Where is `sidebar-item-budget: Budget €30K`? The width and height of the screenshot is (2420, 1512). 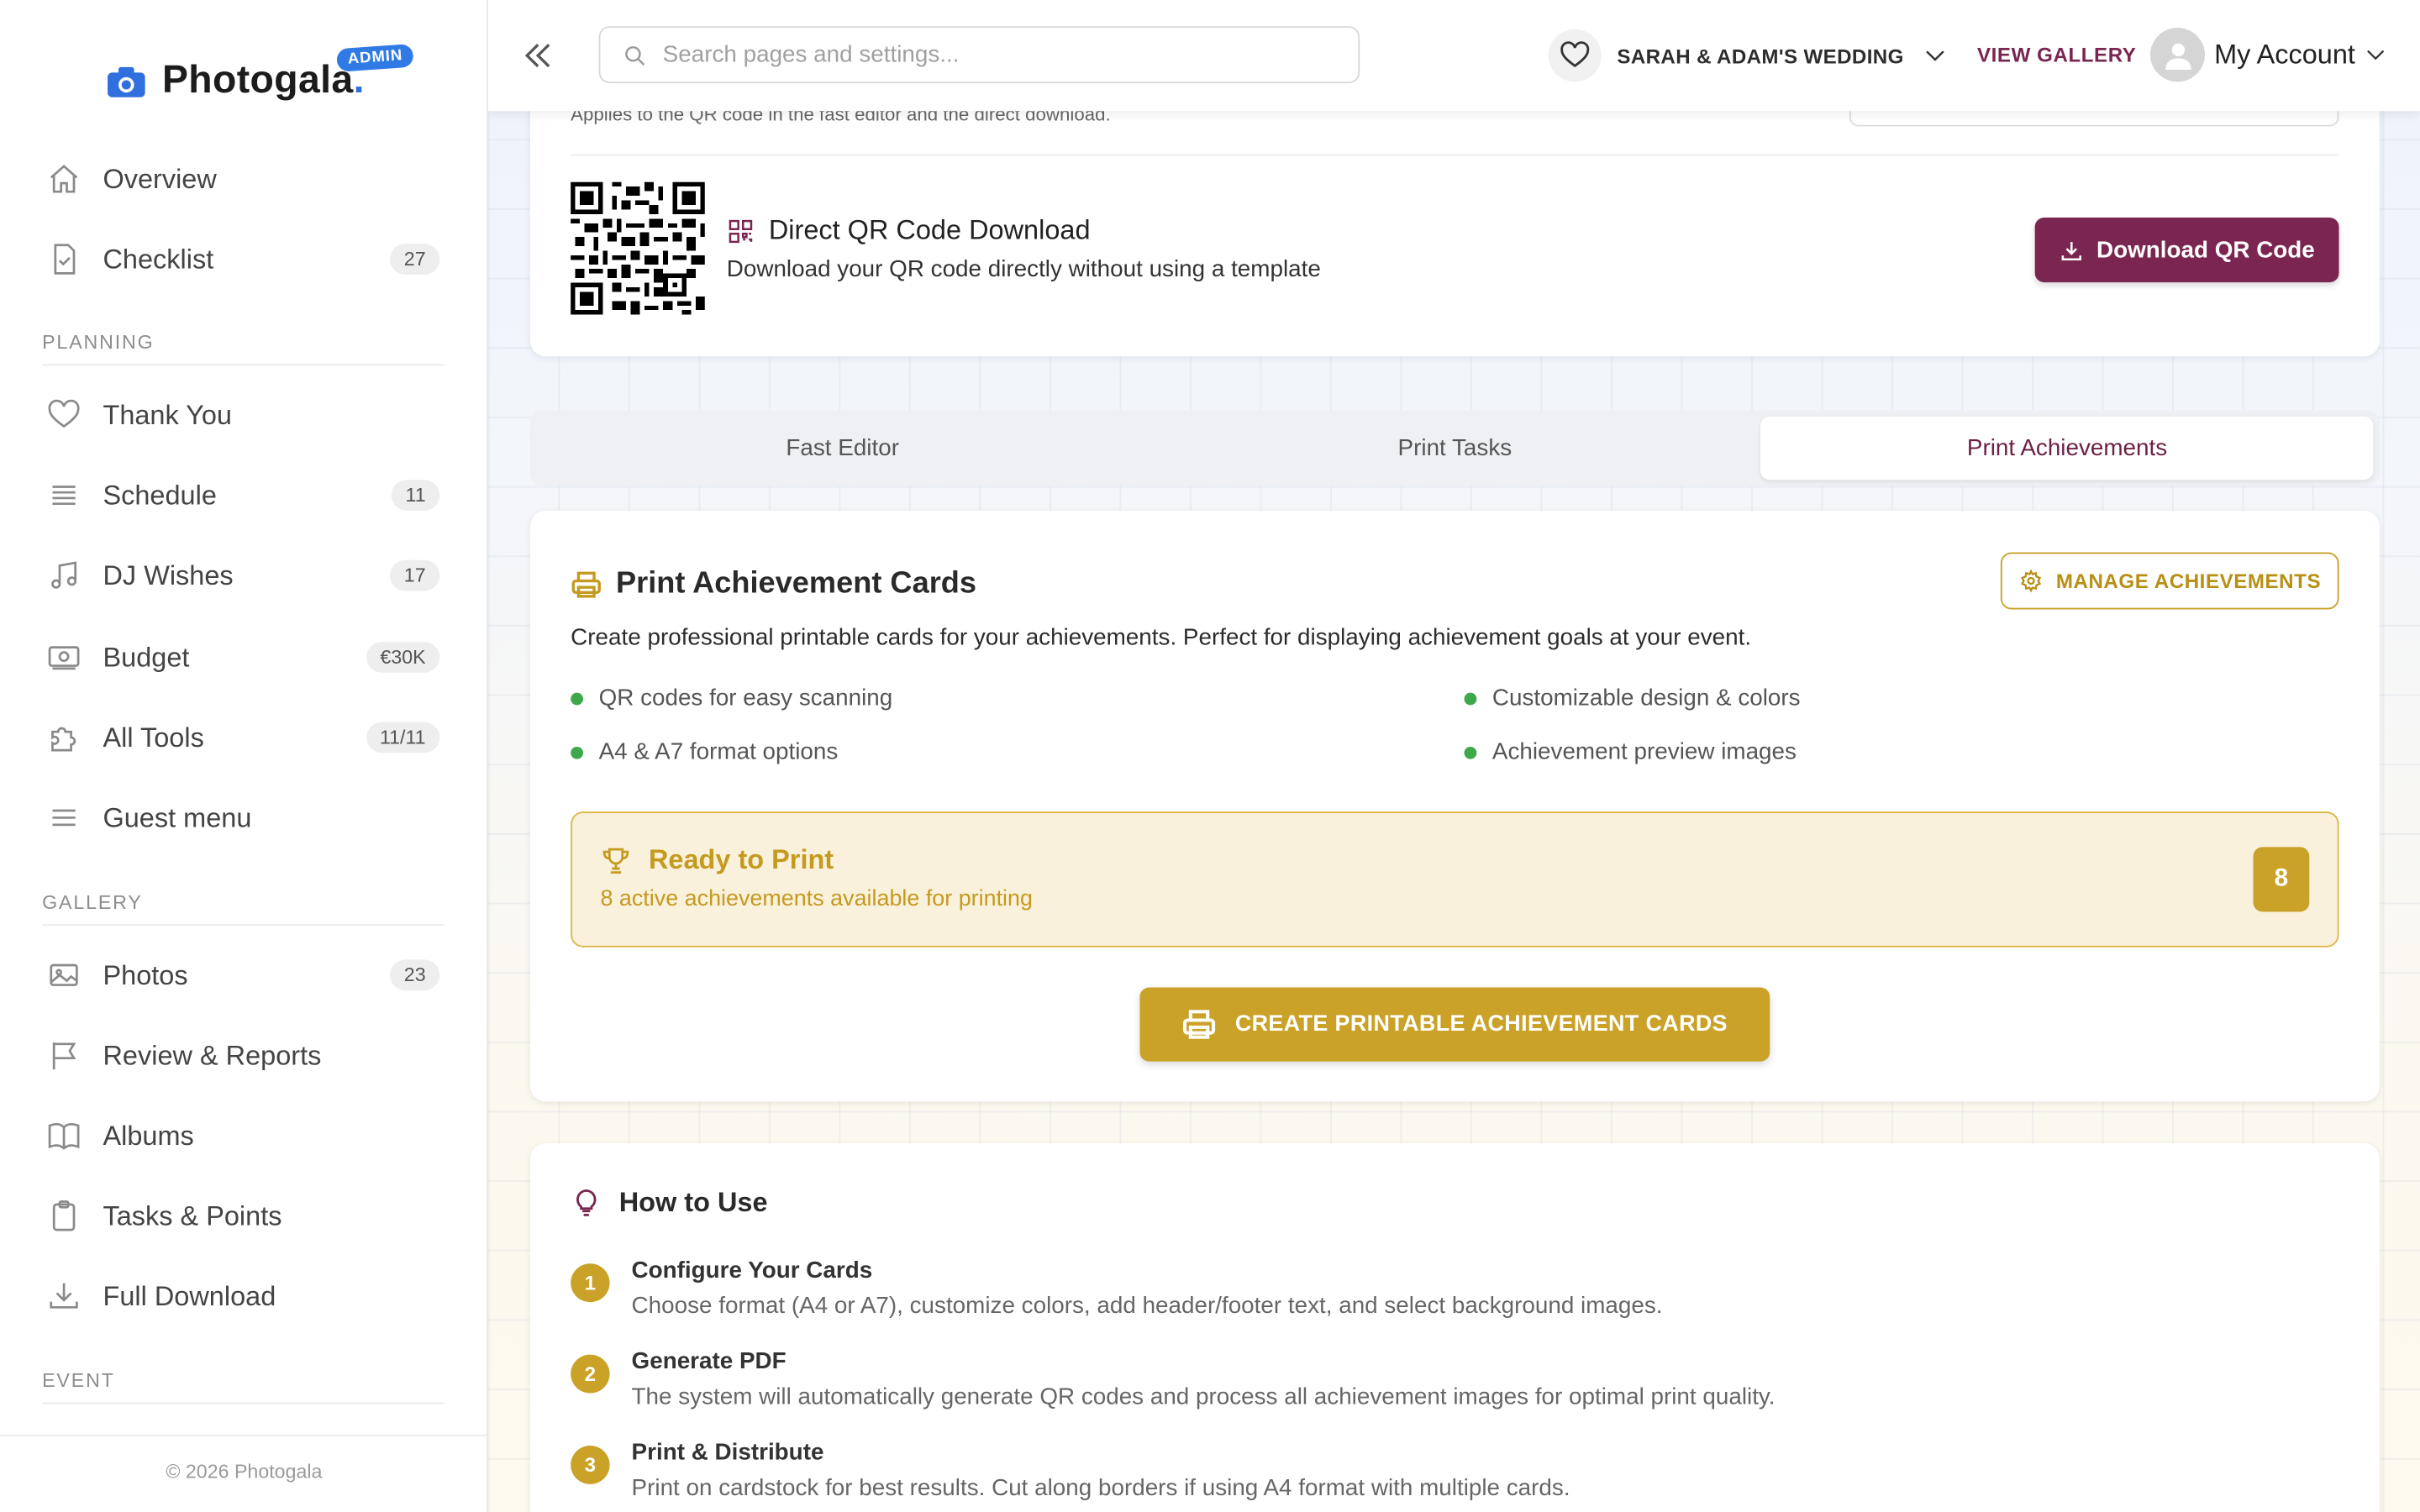 sidebar-item-budget: Budget €30K is located at coordinates (243, 657).